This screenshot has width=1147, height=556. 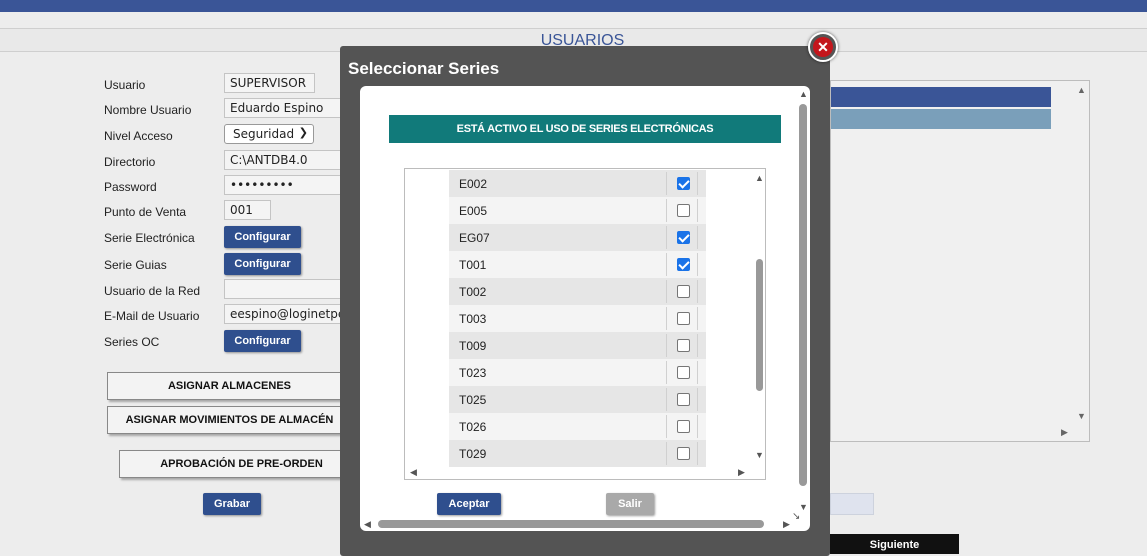 What do you see at coordinates (229, 420) in the screenshot?
I see `asignar-movimientos-button: ASIGNAR MOVIMIENTOS DE ALMACÉN` at bounding box center [229, 420].